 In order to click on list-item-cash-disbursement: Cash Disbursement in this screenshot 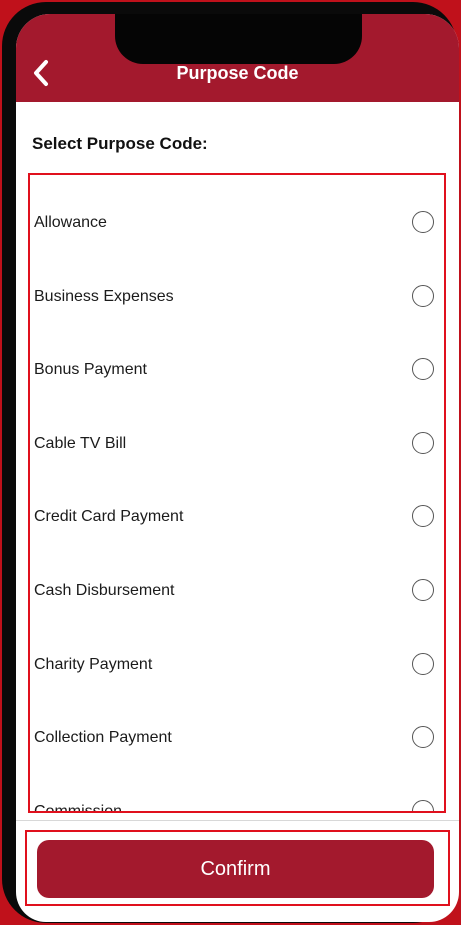, I will do `click(237, 592)`.